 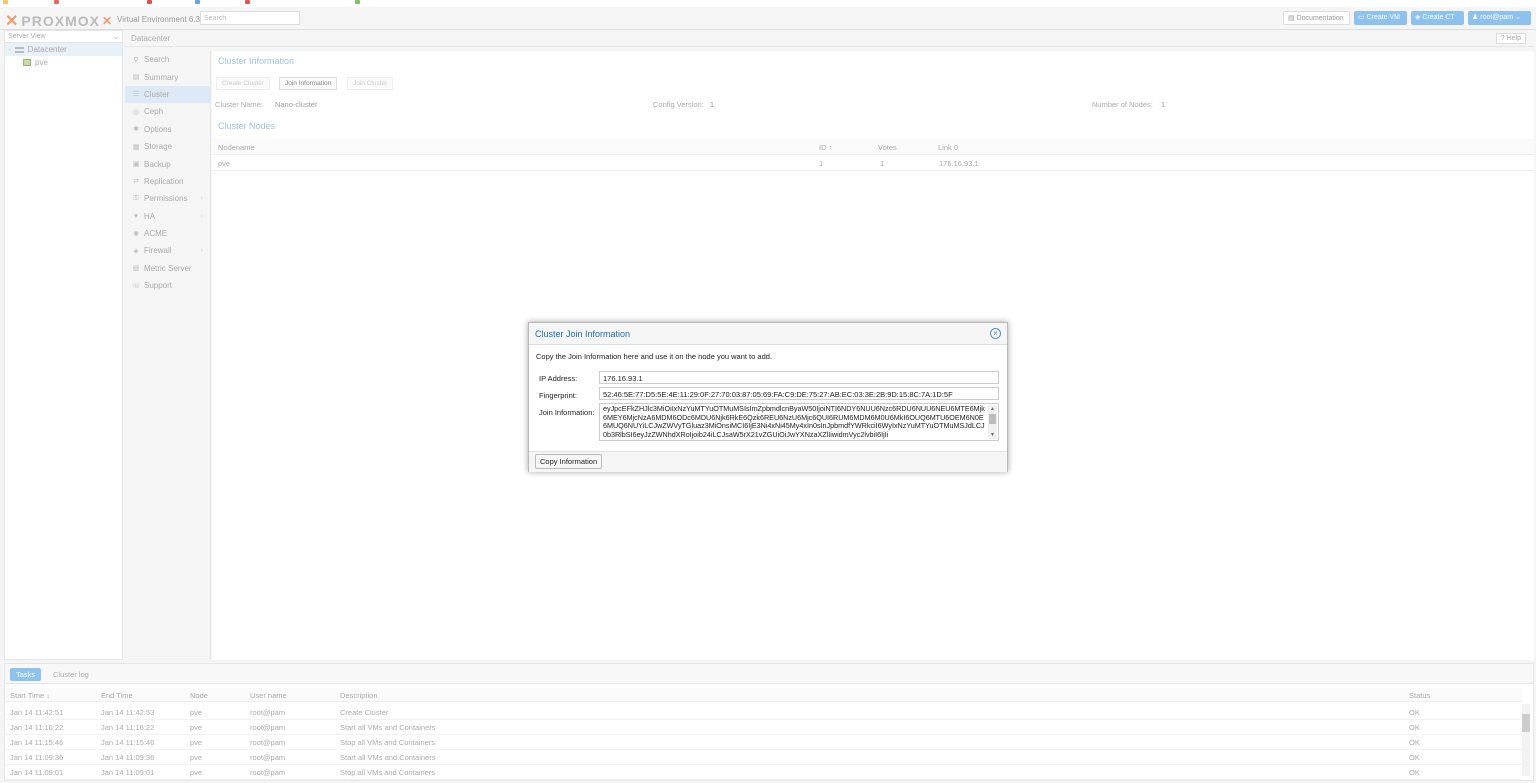 What do you see at coordinates (768, 461) in the screenshot?
I see `dialog-footer: Copy Information` at bounding box center [768, 461].